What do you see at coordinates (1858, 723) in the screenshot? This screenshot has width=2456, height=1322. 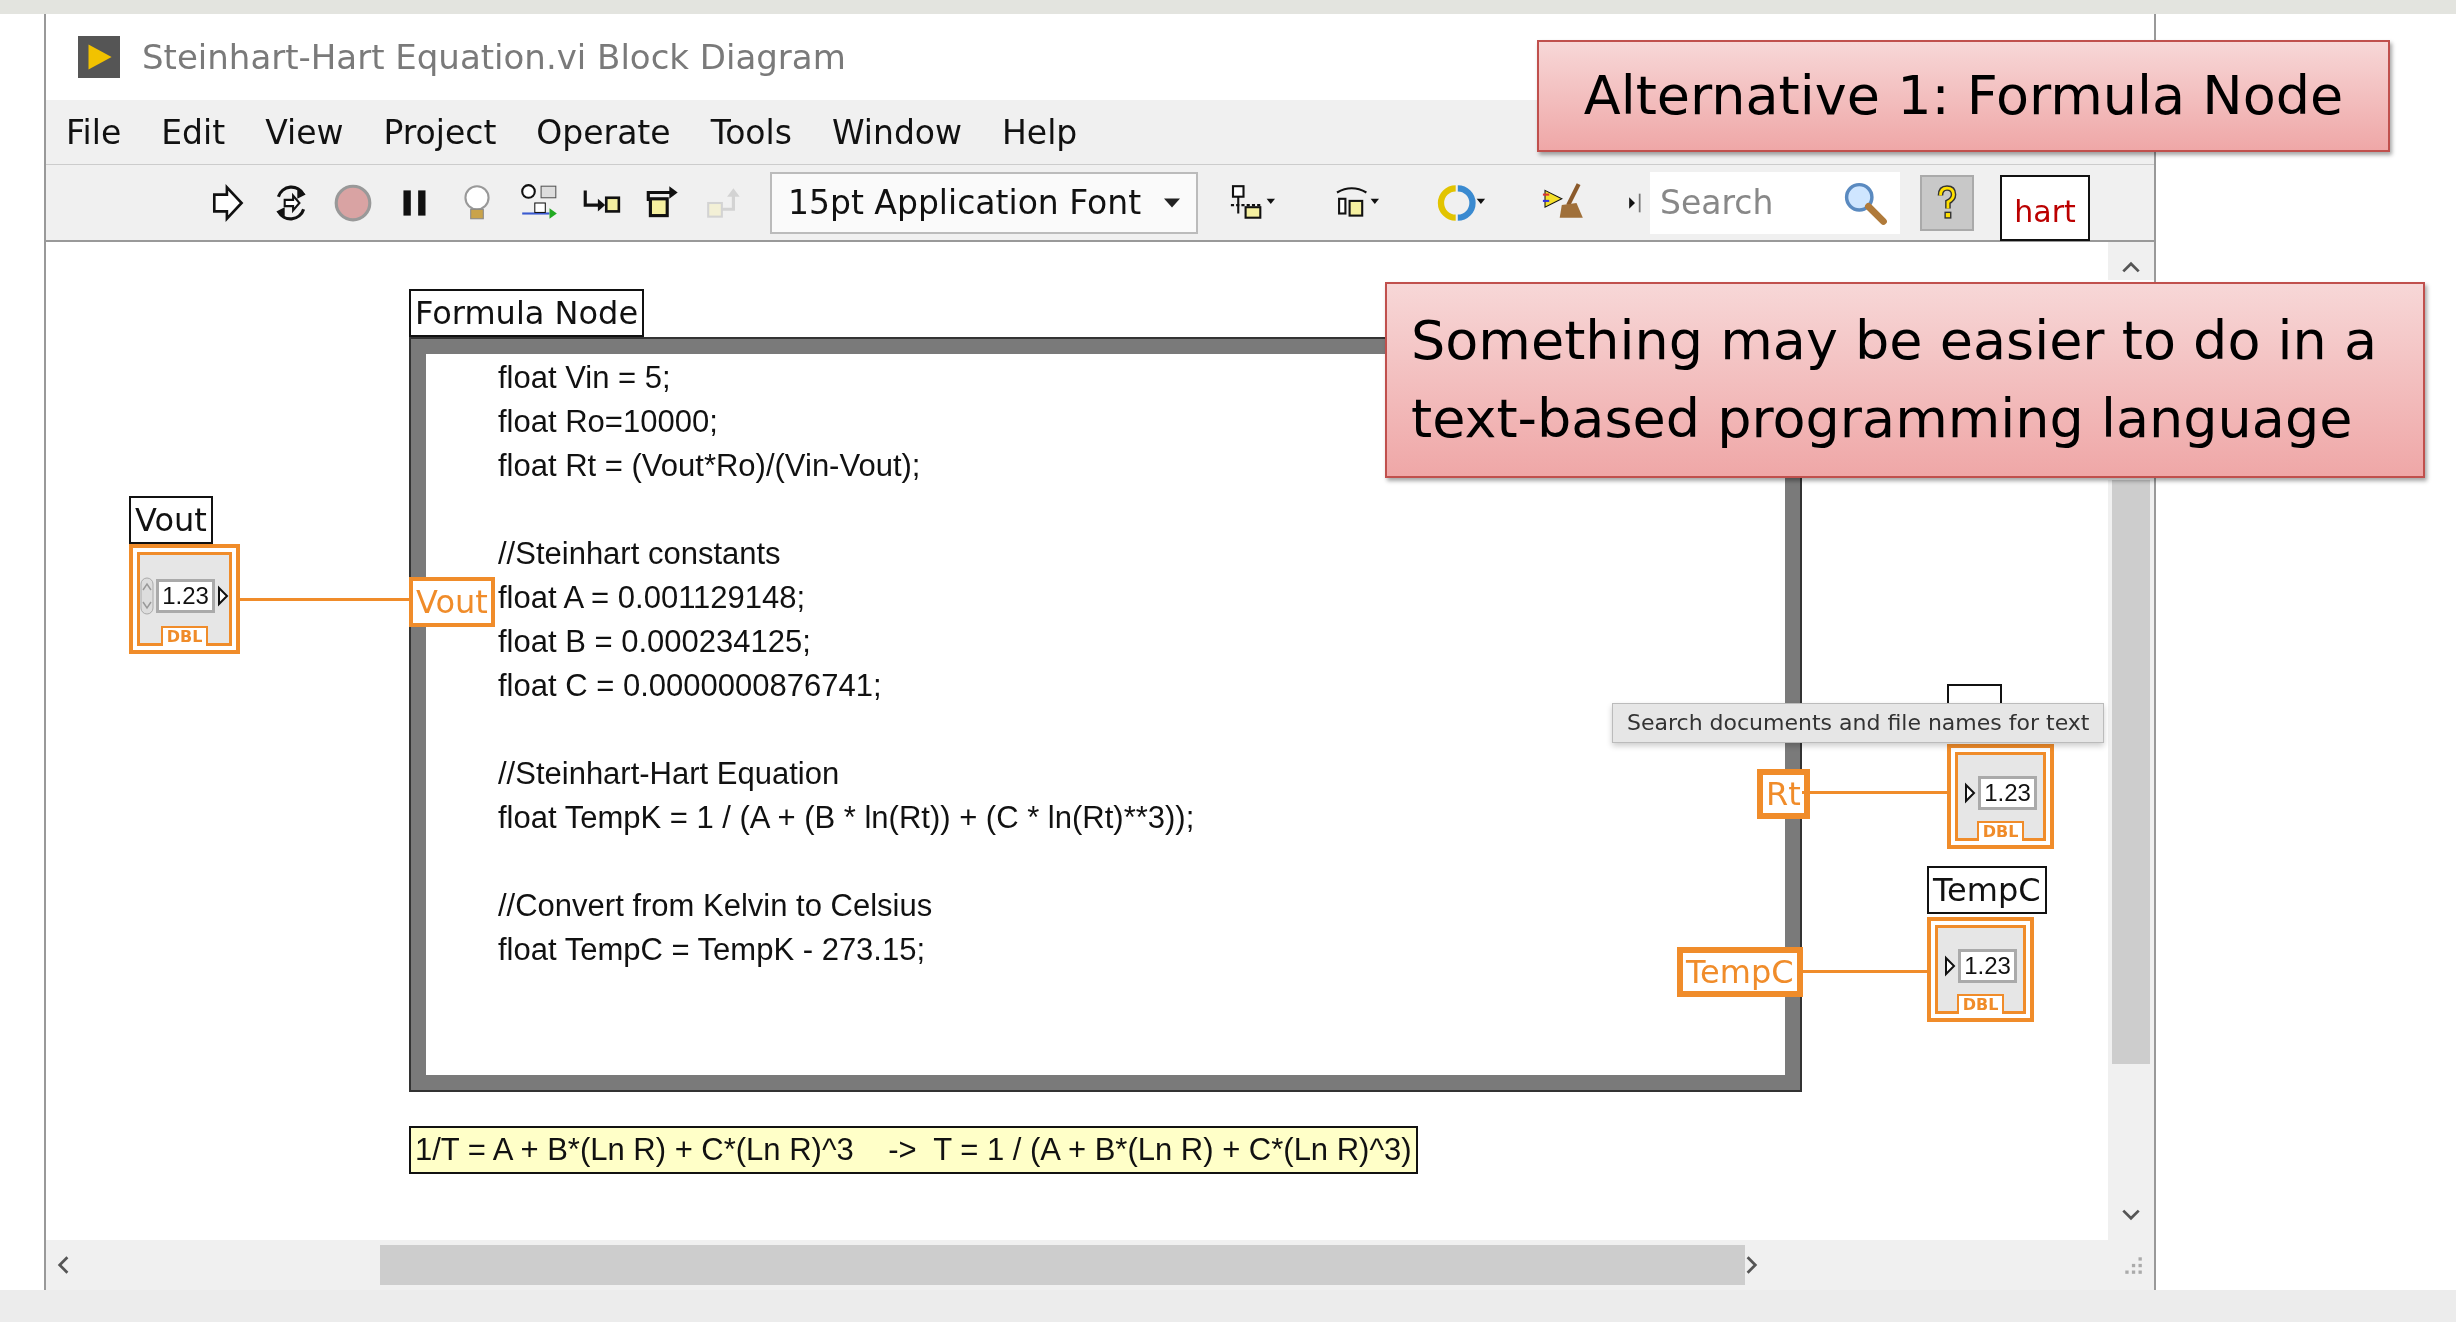 I see `tooltip: Search documents and file names for text` at bounding box center [1858, 723].